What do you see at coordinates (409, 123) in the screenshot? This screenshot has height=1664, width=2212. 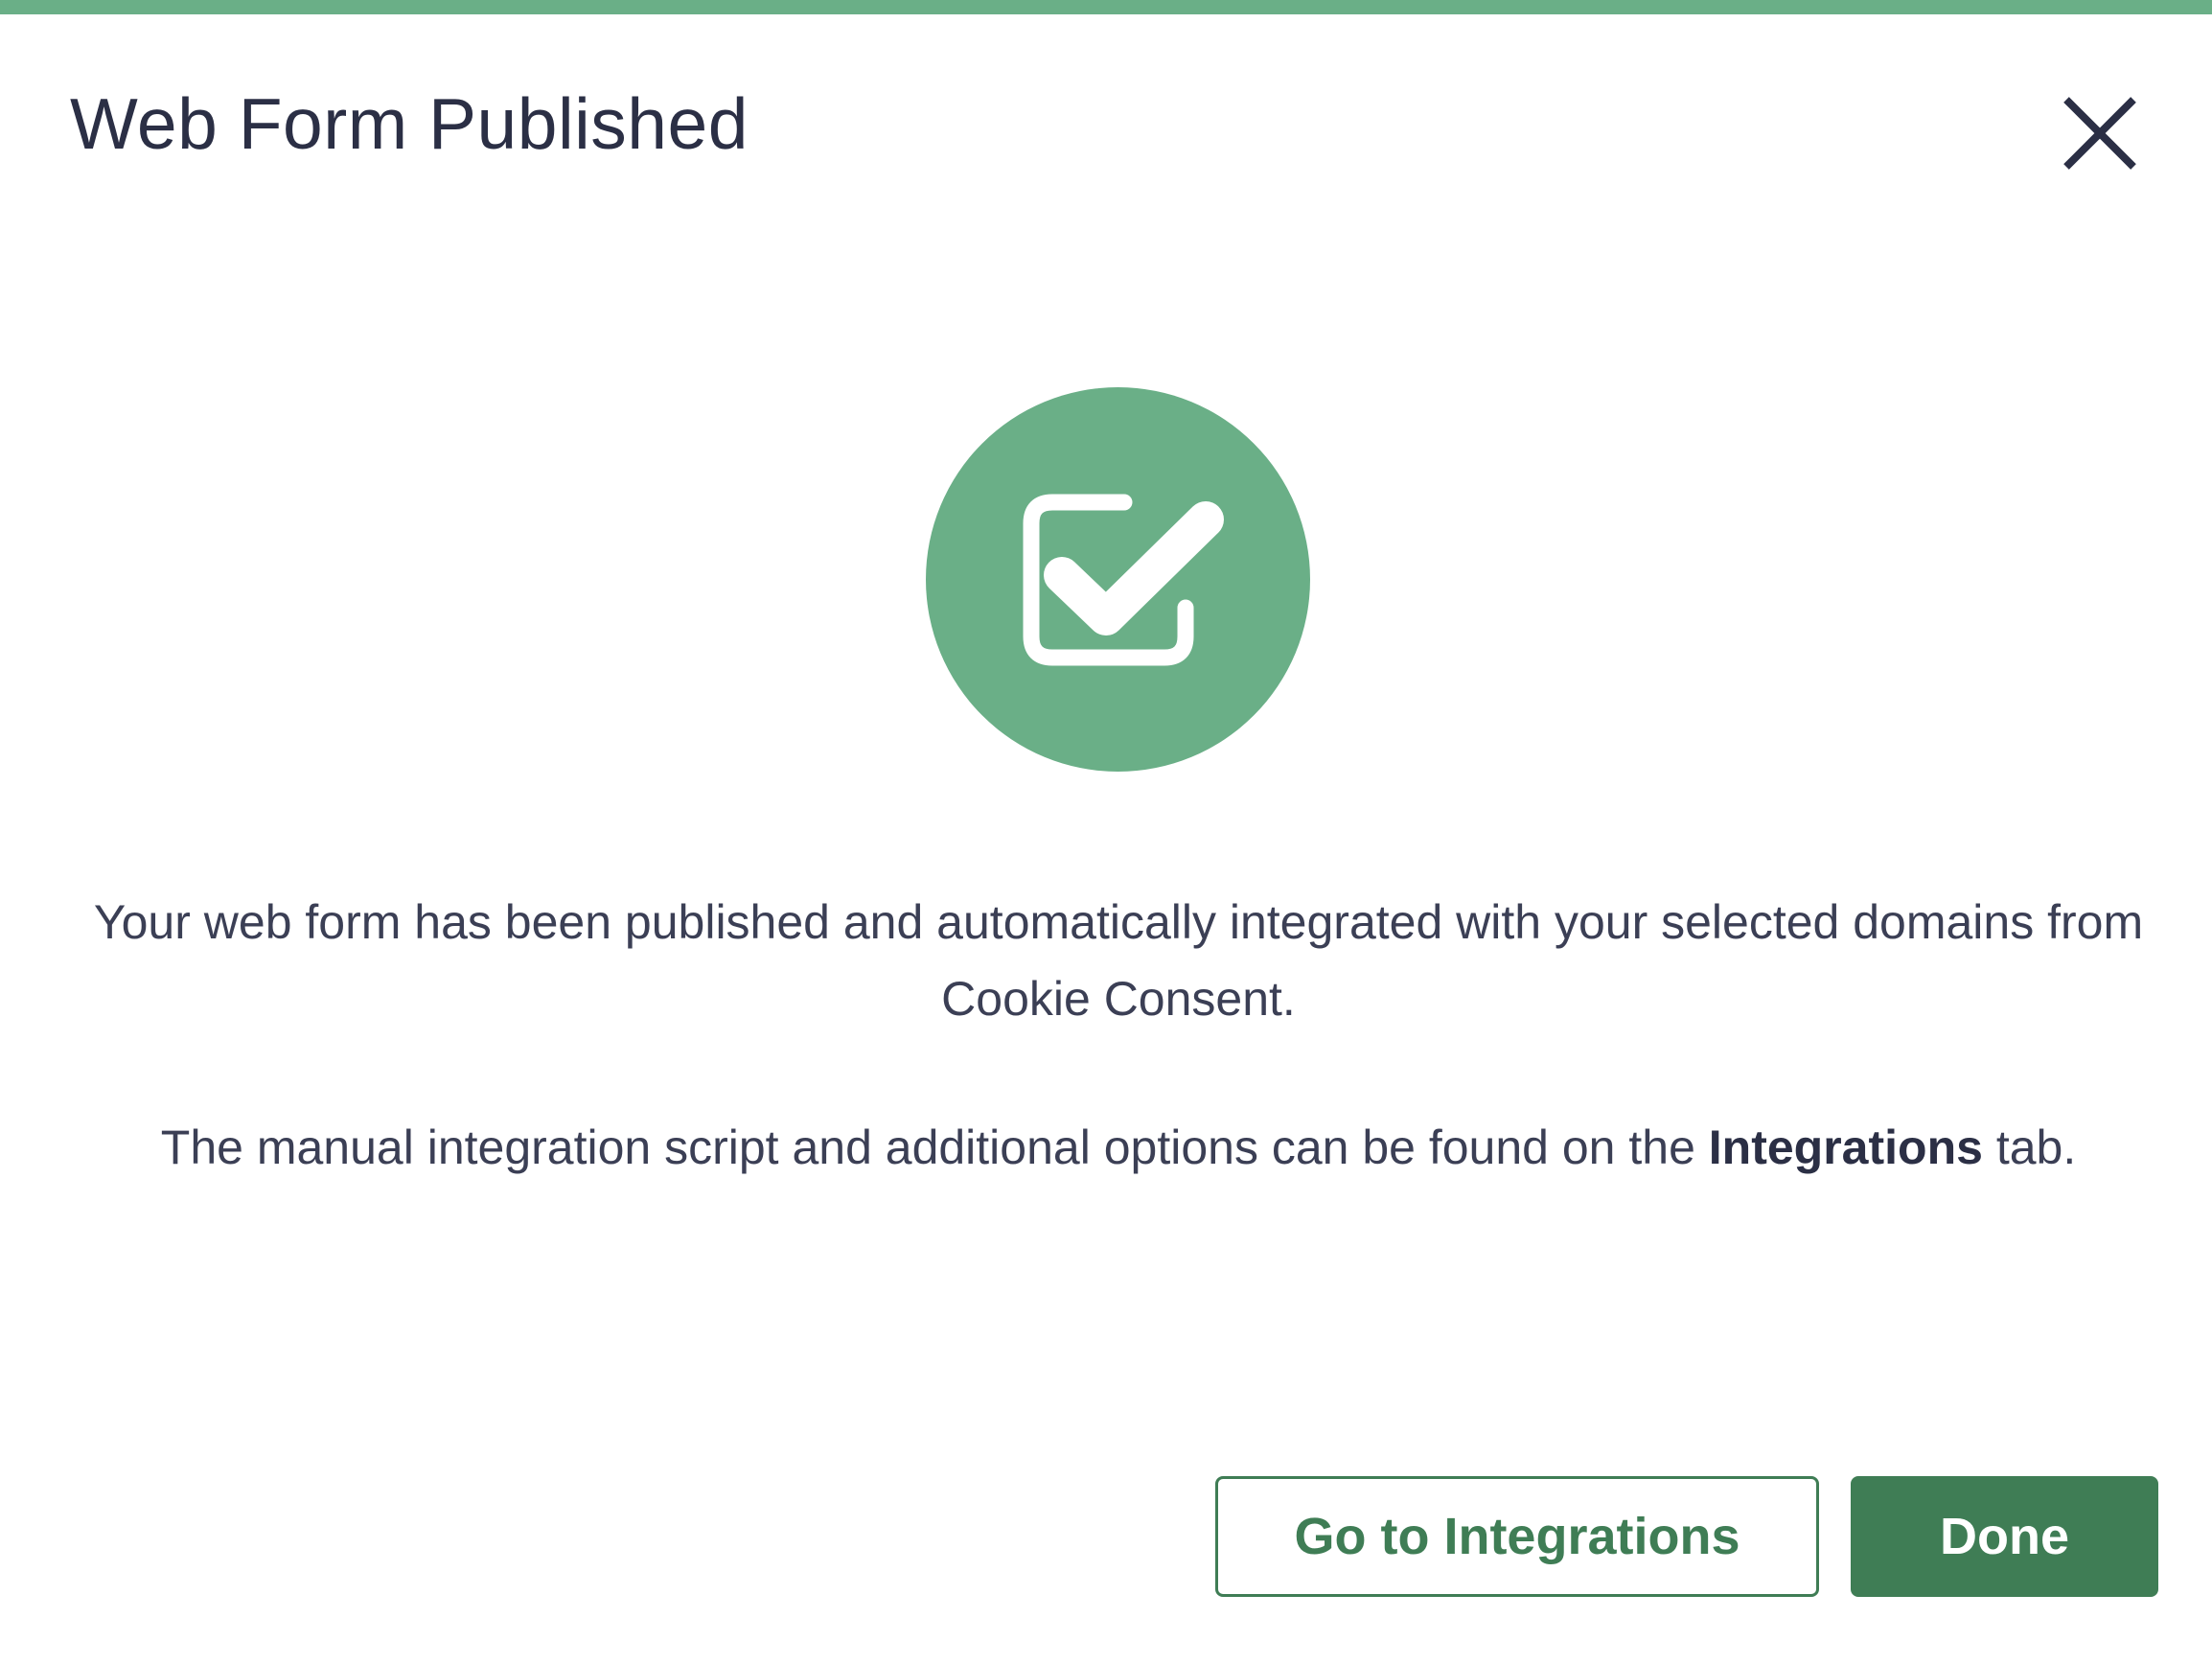 I see `dialog-title: Web Form Published` at bounding box center [409, 123].